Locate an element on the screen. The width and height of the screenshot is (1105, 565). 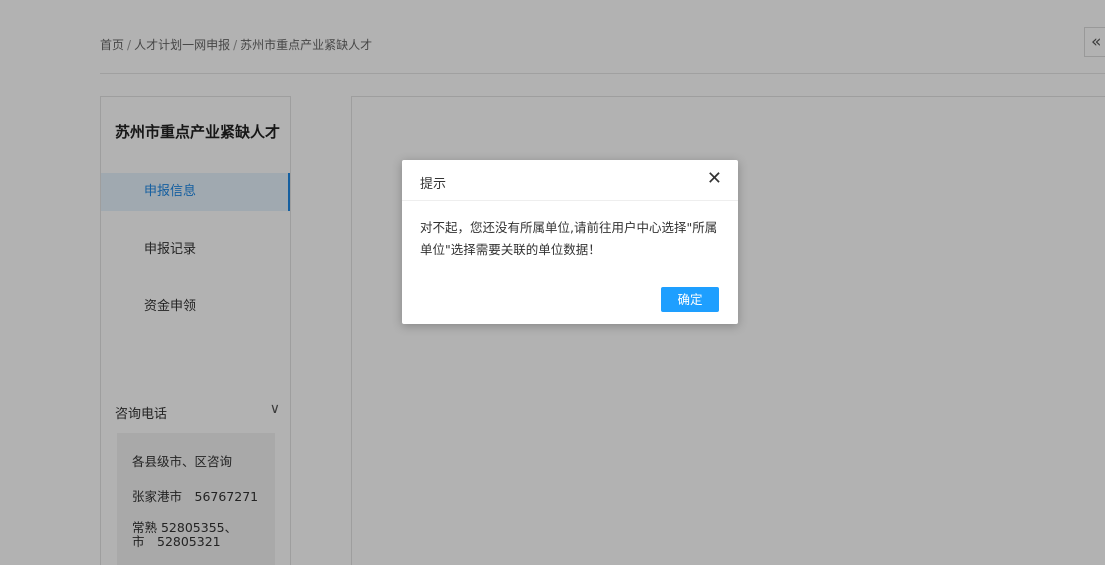
close-icon: ✕ is located at coordinates (714, 179).